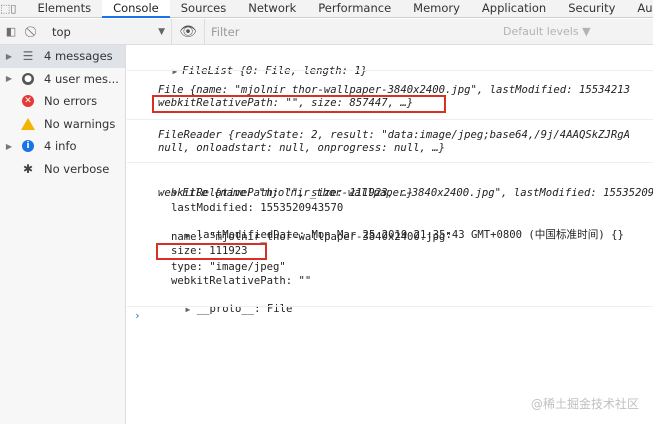 The height and width of the screenshot is (424, 653). Describe the element at coordinates (639, 9) in the screenshot. I see `tab-audits: Aud` at that location.